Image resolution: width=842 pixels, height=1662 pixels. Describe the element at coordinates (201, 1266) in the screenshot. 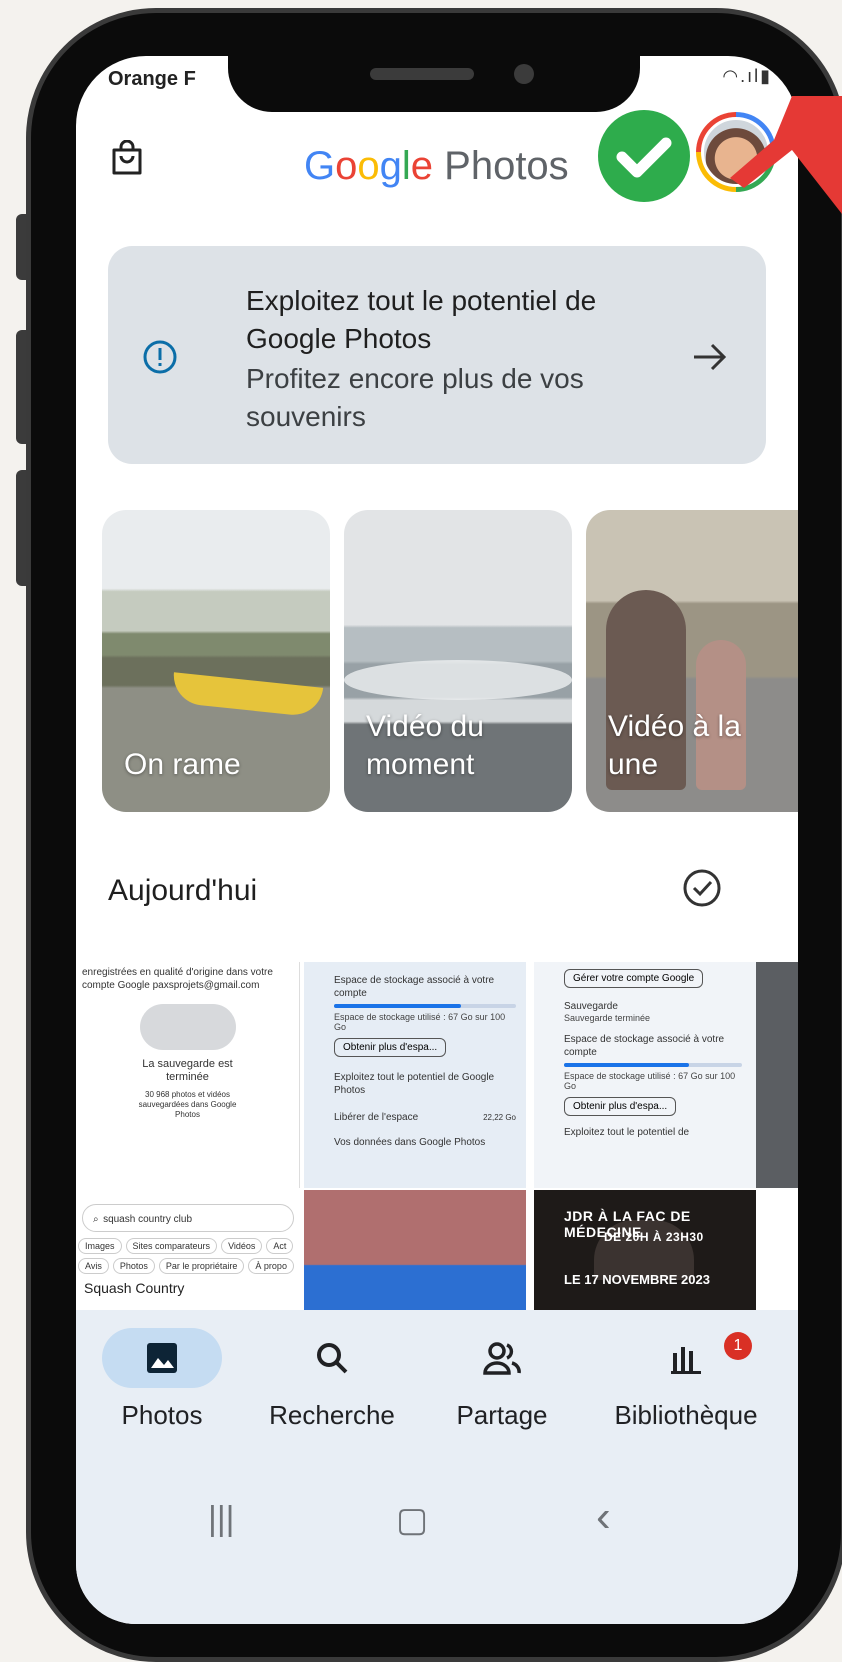

I see `chip: Par le propriétaire` at that location.